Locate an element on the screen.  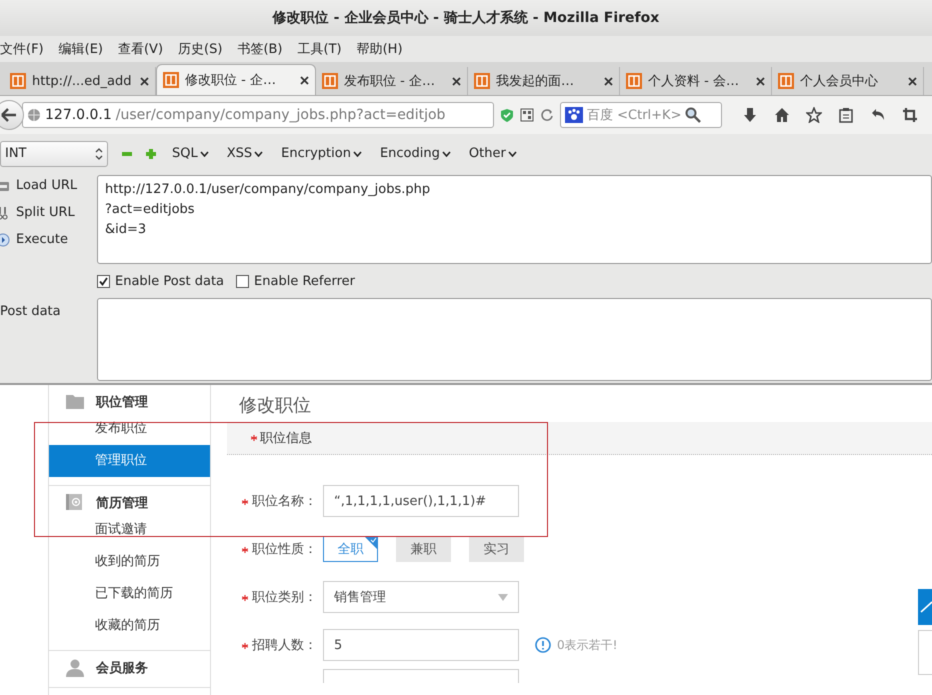
toolbar-menu: Encryption is located at coordinates (321, 153).